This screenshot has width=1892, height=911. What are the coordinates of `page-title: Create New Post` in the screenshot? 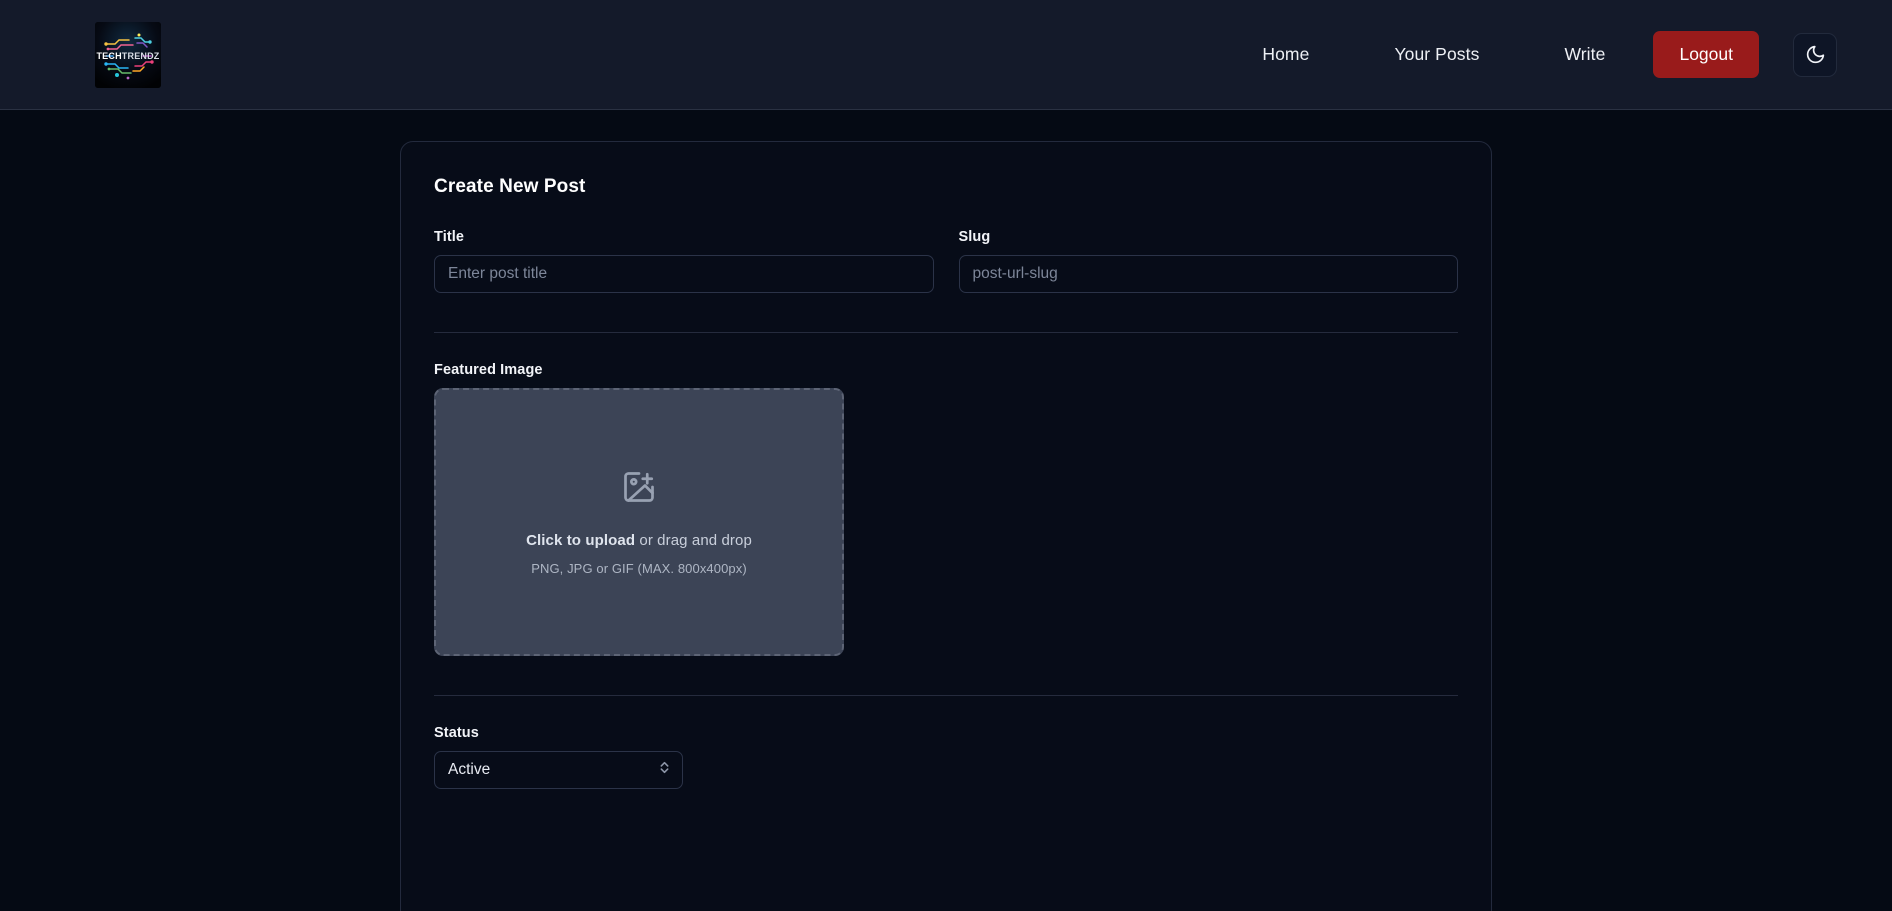 It's located at (510, 186).